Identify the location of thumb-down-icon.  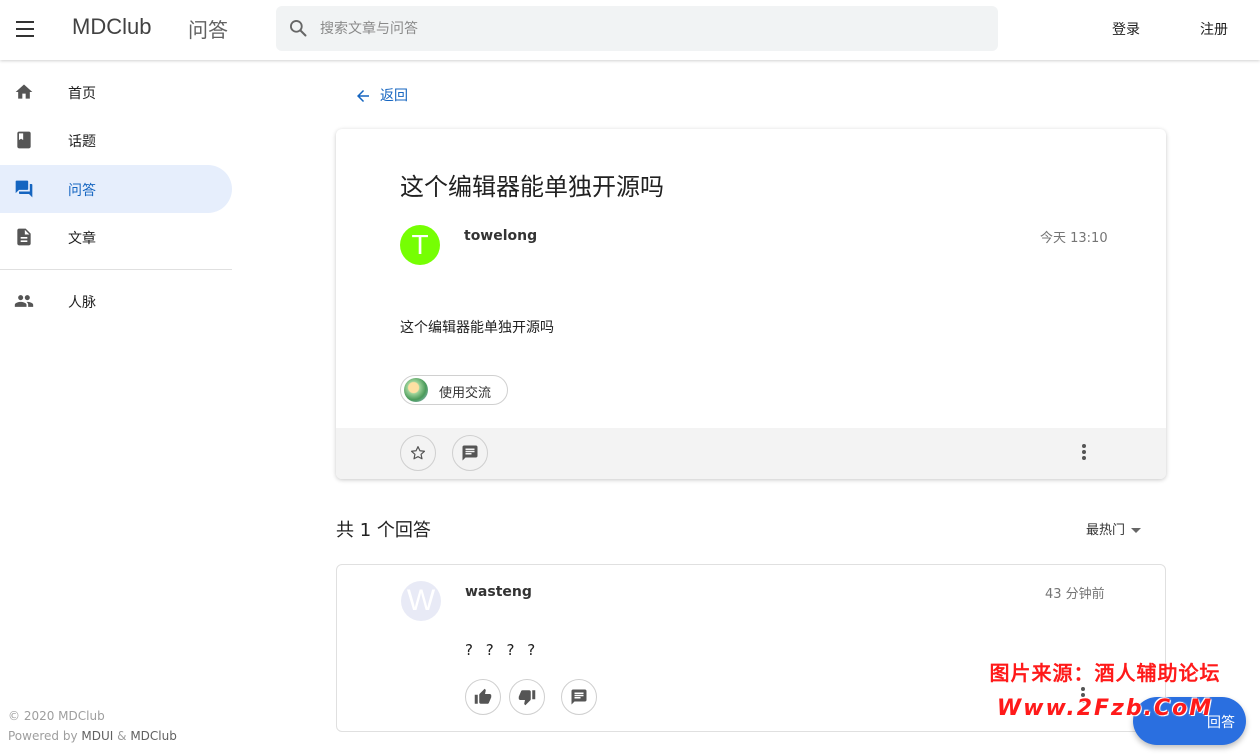
(527, 698).